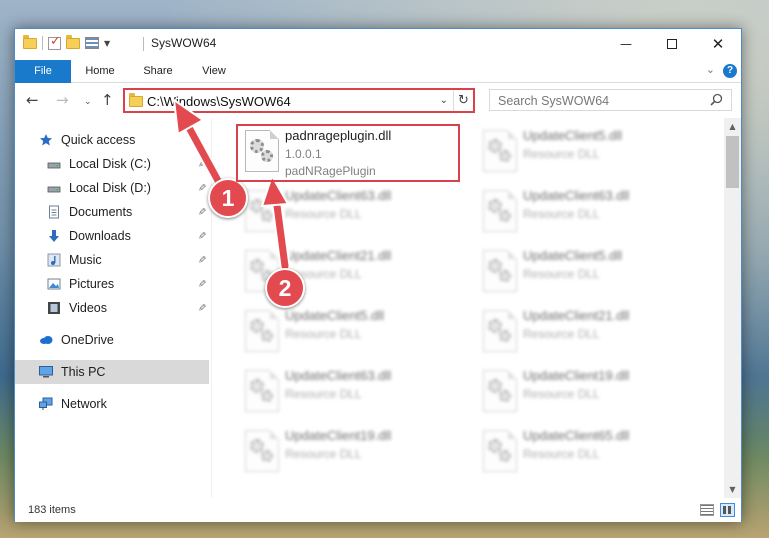 This screenshot has width=769, height=538. I want to click on nav-item-downloads: Downloads ✎, so click(112, 236).